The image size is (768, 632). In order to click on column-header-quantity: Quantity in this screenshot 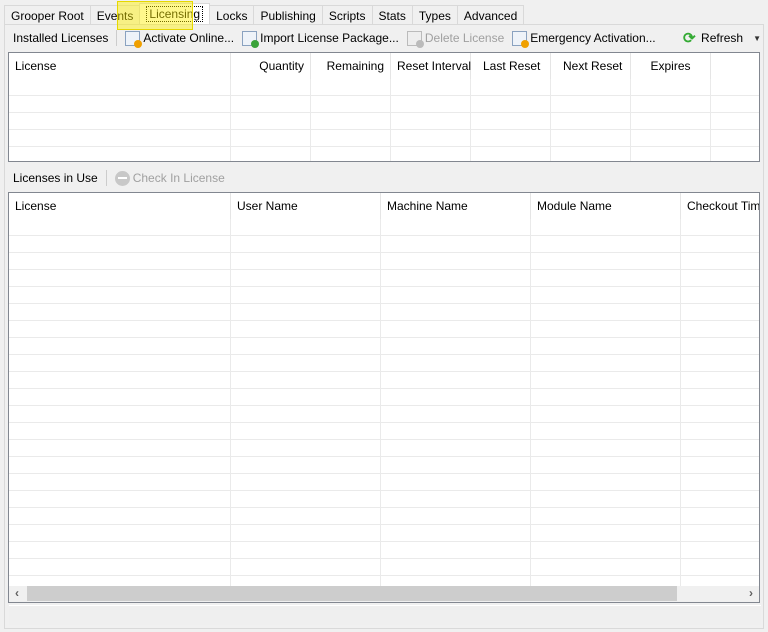, I will do `click(271, 66)`.